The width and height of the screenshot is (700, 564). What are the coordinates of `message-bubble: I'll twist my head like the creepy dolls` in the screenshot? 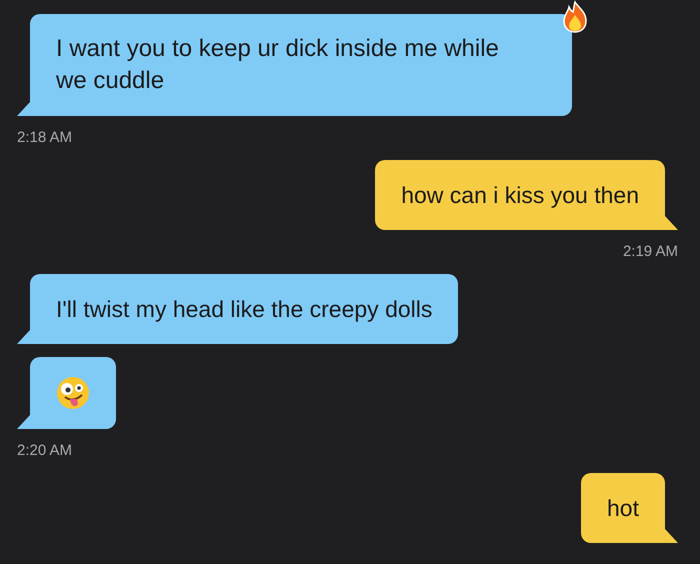 It's located at (244, 309).